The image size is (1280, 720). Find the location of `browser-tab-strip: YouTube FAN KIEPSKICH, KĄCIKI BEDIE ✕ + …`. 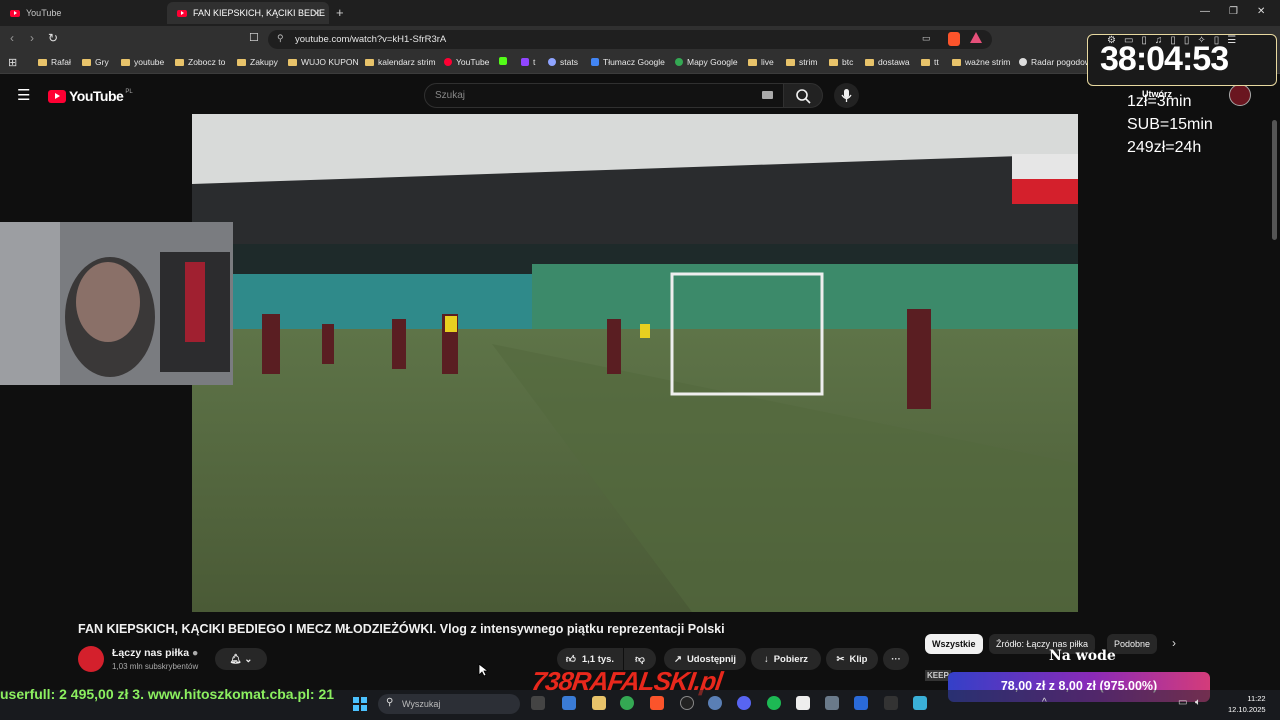

browser-tab-strip: YouTube FAN KIEPSKICH, KĄCIKI BEDIE ✕ + … is located at coordinates (640, 13).